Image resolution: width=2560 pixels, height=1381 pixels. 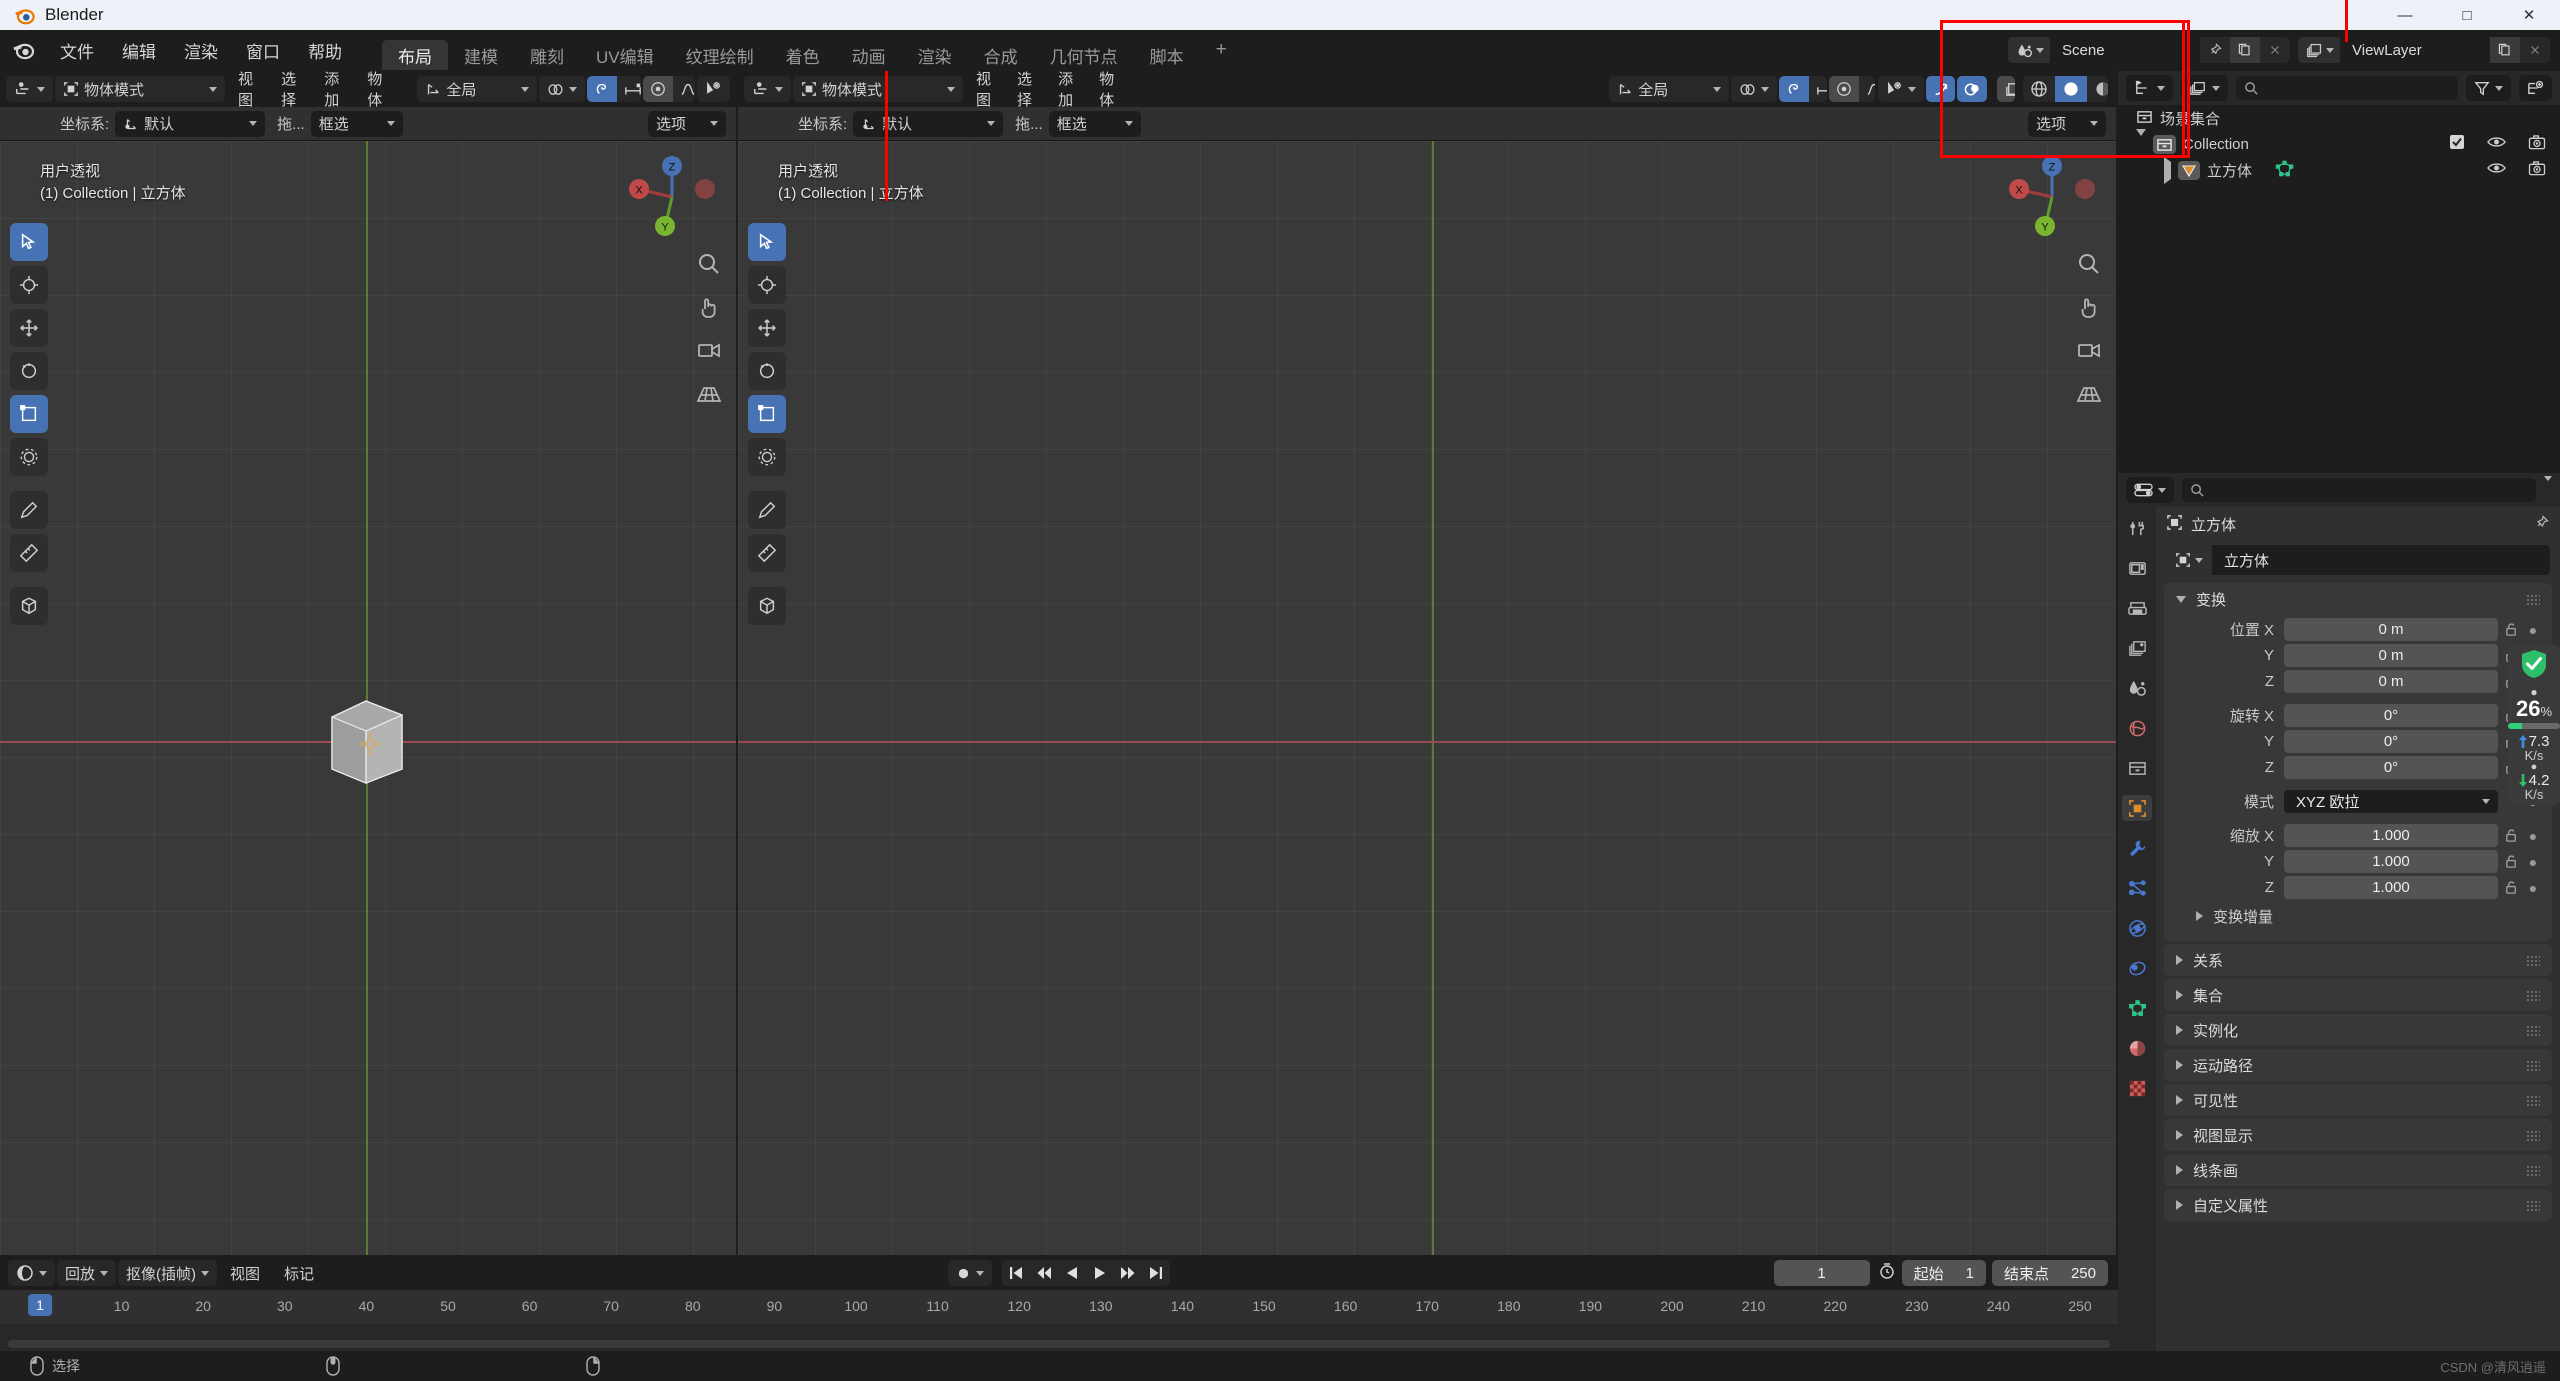 I want to click on timeline-menu-marker: 标记, so click(x=299, y=1273).